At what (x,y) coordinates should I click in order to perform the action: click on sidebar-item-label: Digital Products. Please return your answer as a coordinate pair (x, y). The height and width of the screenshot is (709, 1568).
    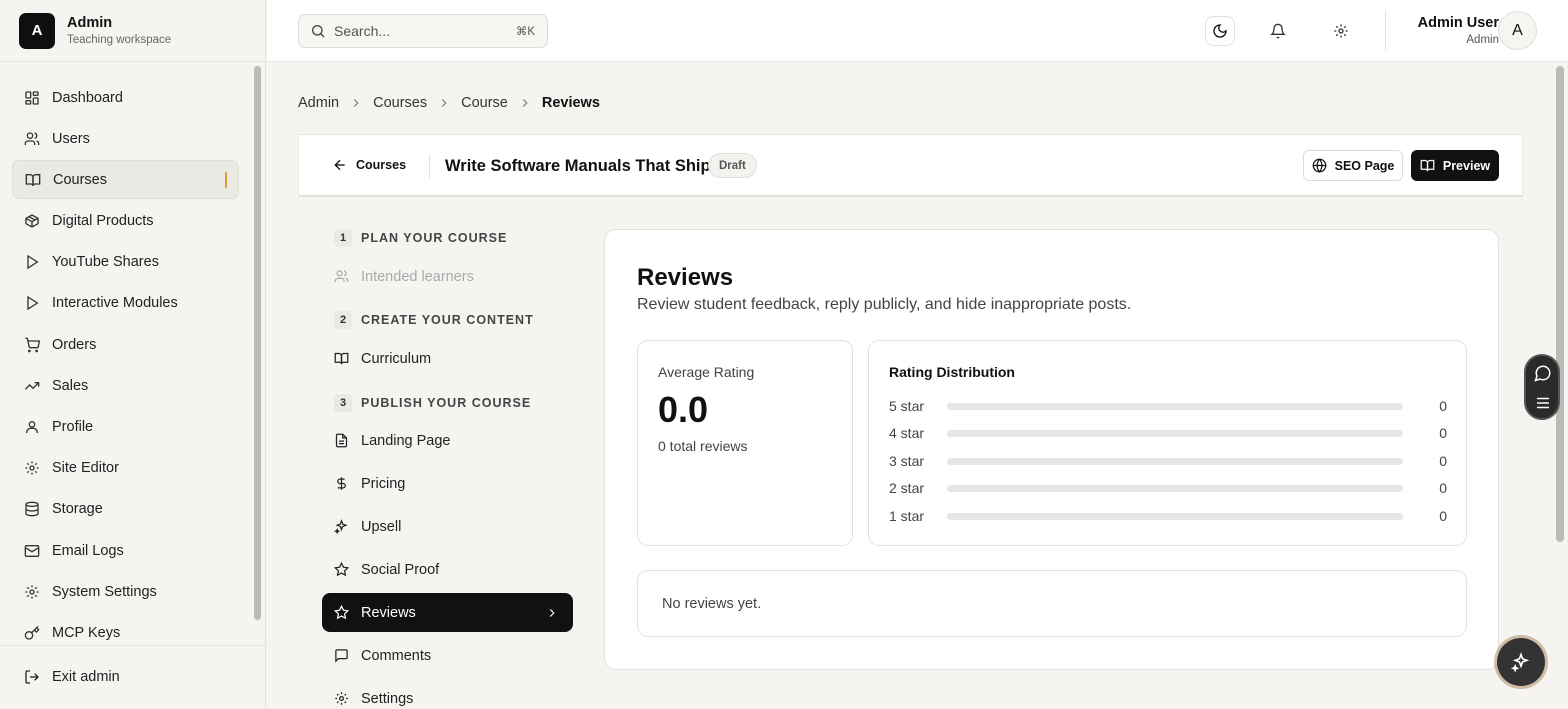
    Looking at the image, I should click on (103, 221).